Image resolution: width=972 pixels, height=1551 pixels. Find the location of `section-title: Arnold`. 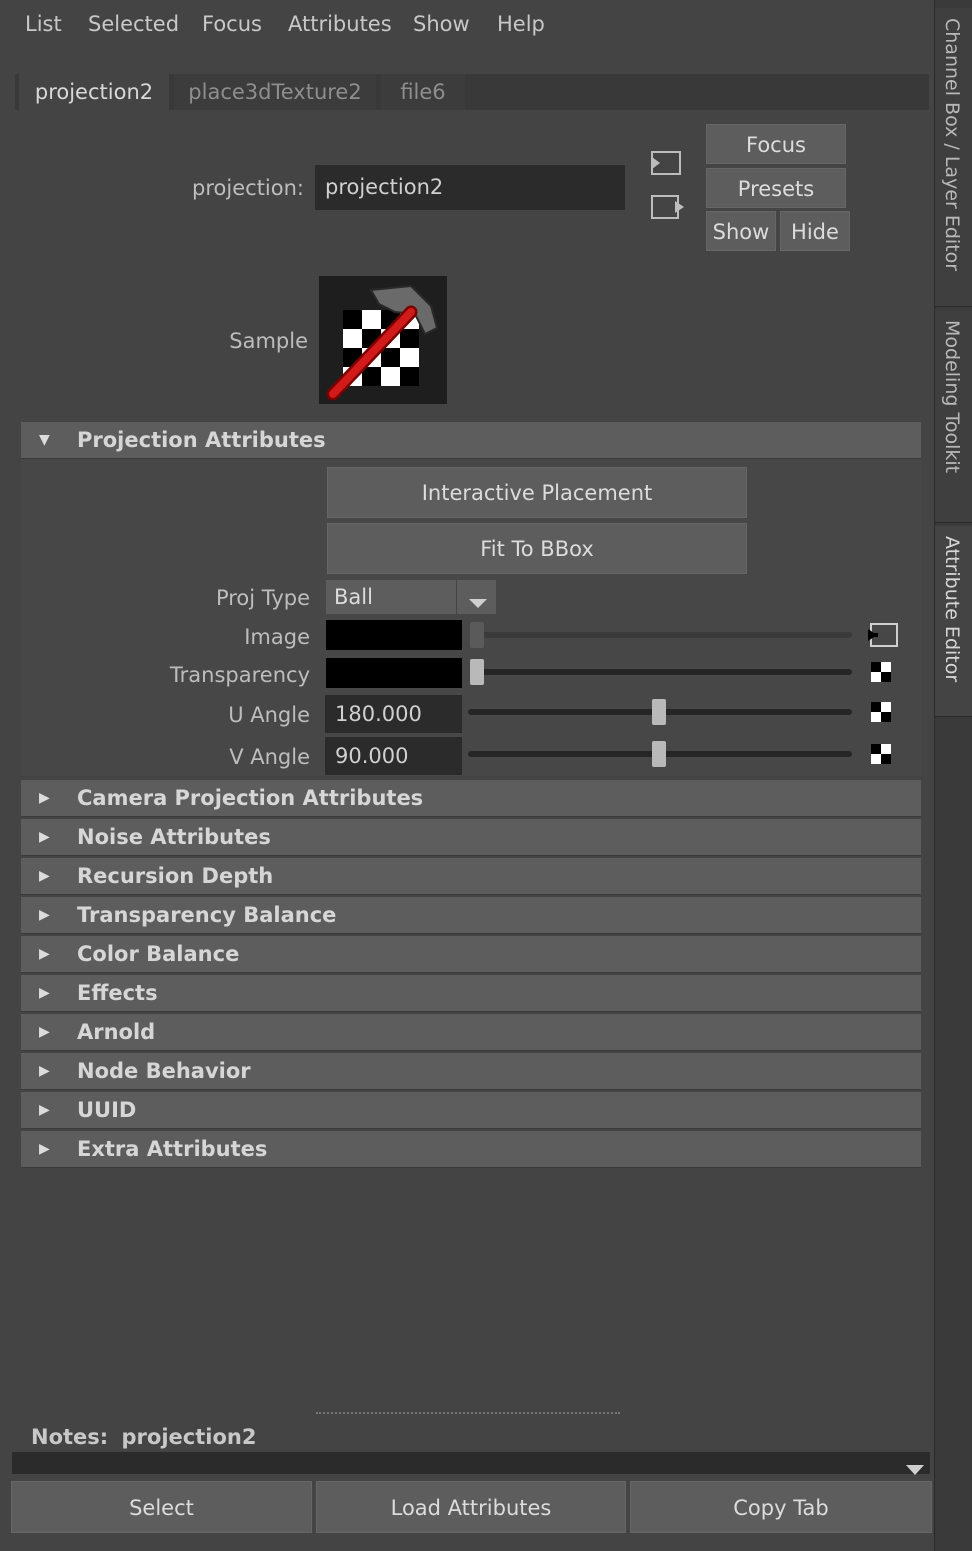

section-title: Arnold is located at coordinates (116, 1032).